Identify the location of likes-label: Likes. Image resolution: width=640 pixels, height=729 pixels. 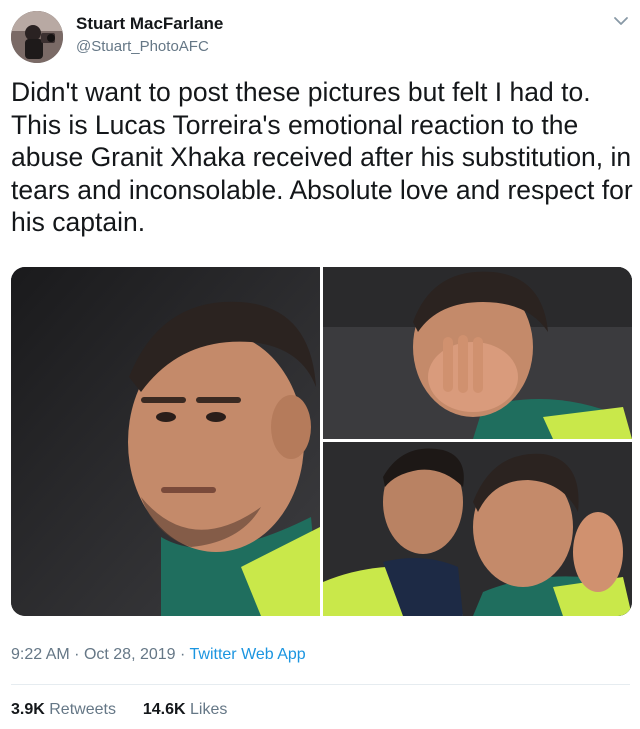
(209, 709).